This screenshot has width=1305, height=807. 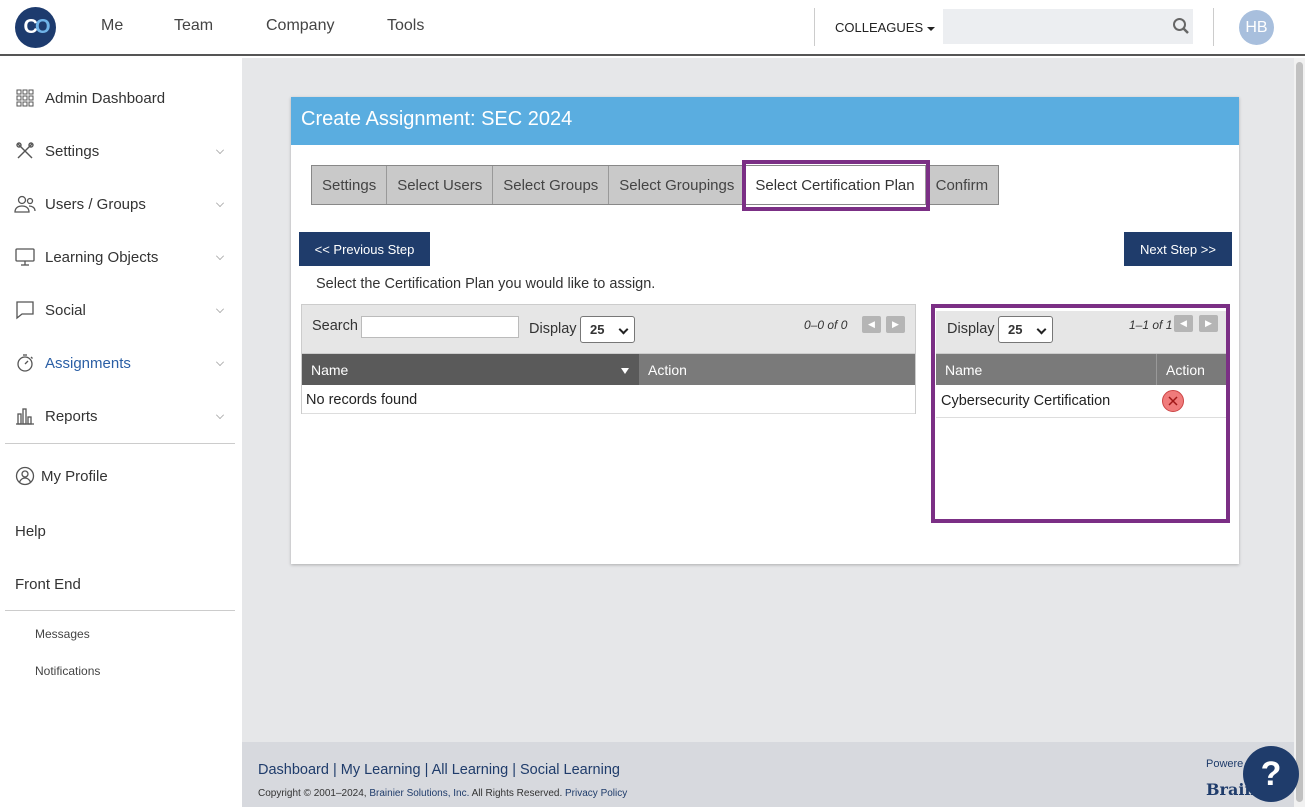 I want to click on users-icon, so click(x=25, y=204).